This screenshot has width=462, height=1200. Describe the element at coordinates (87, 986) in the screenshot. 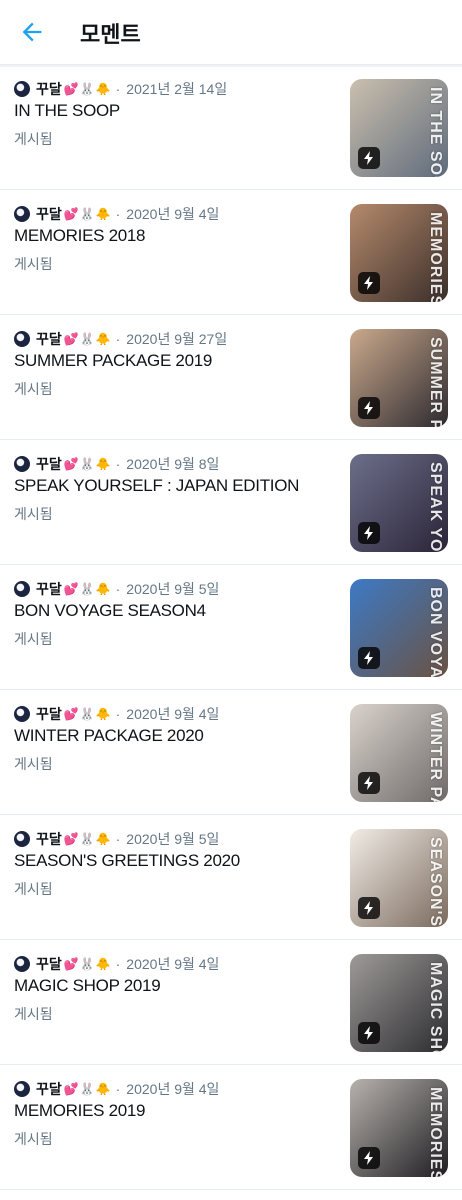

I see `moment-title: MAGIC SHOP 2019` at that location.